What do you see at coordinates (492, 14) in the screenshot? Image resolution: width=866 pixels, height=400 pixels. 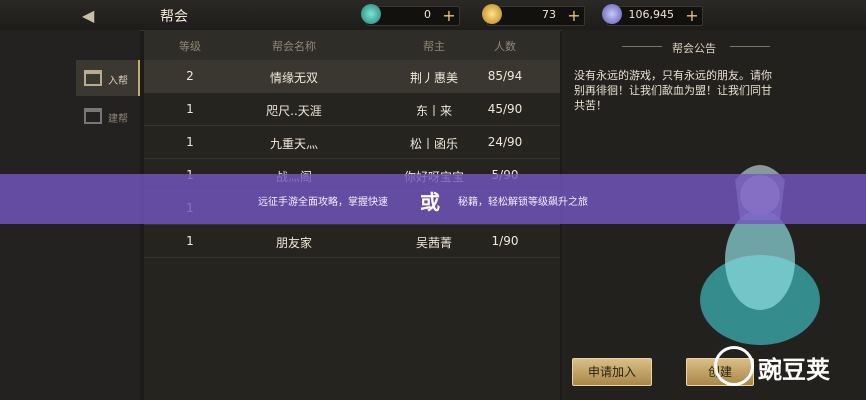 I see `gold-ingot-icon` at bounding box center [492, 14].